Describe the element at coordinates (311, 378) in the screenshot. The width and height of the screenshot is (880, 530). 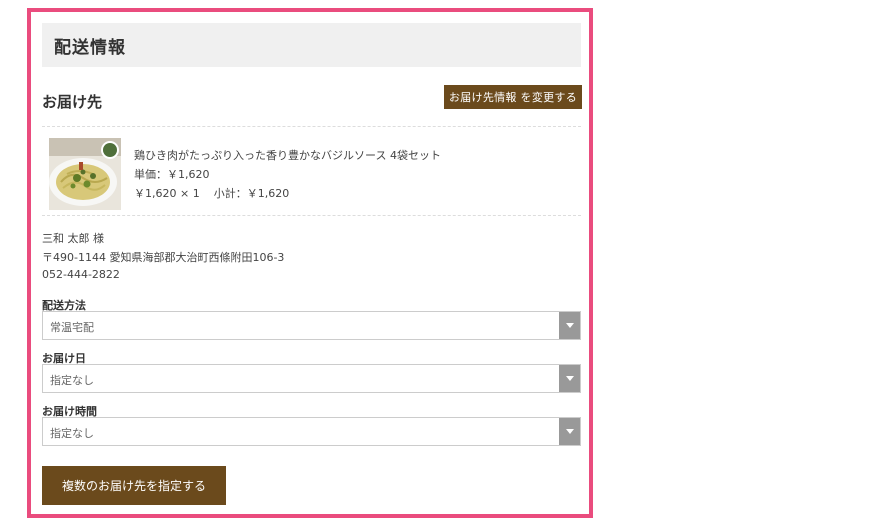
I see `delivery-date-select: 指定なし` at that location.